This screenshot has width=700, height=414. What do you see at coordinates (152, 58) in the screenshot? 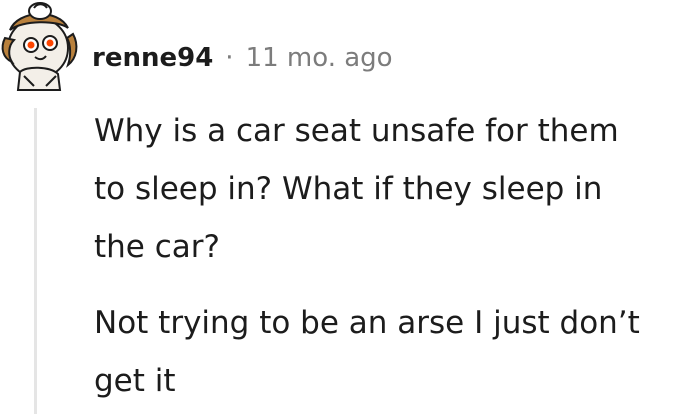
I see `username-link: renne94` at bounding box center [152, 58].